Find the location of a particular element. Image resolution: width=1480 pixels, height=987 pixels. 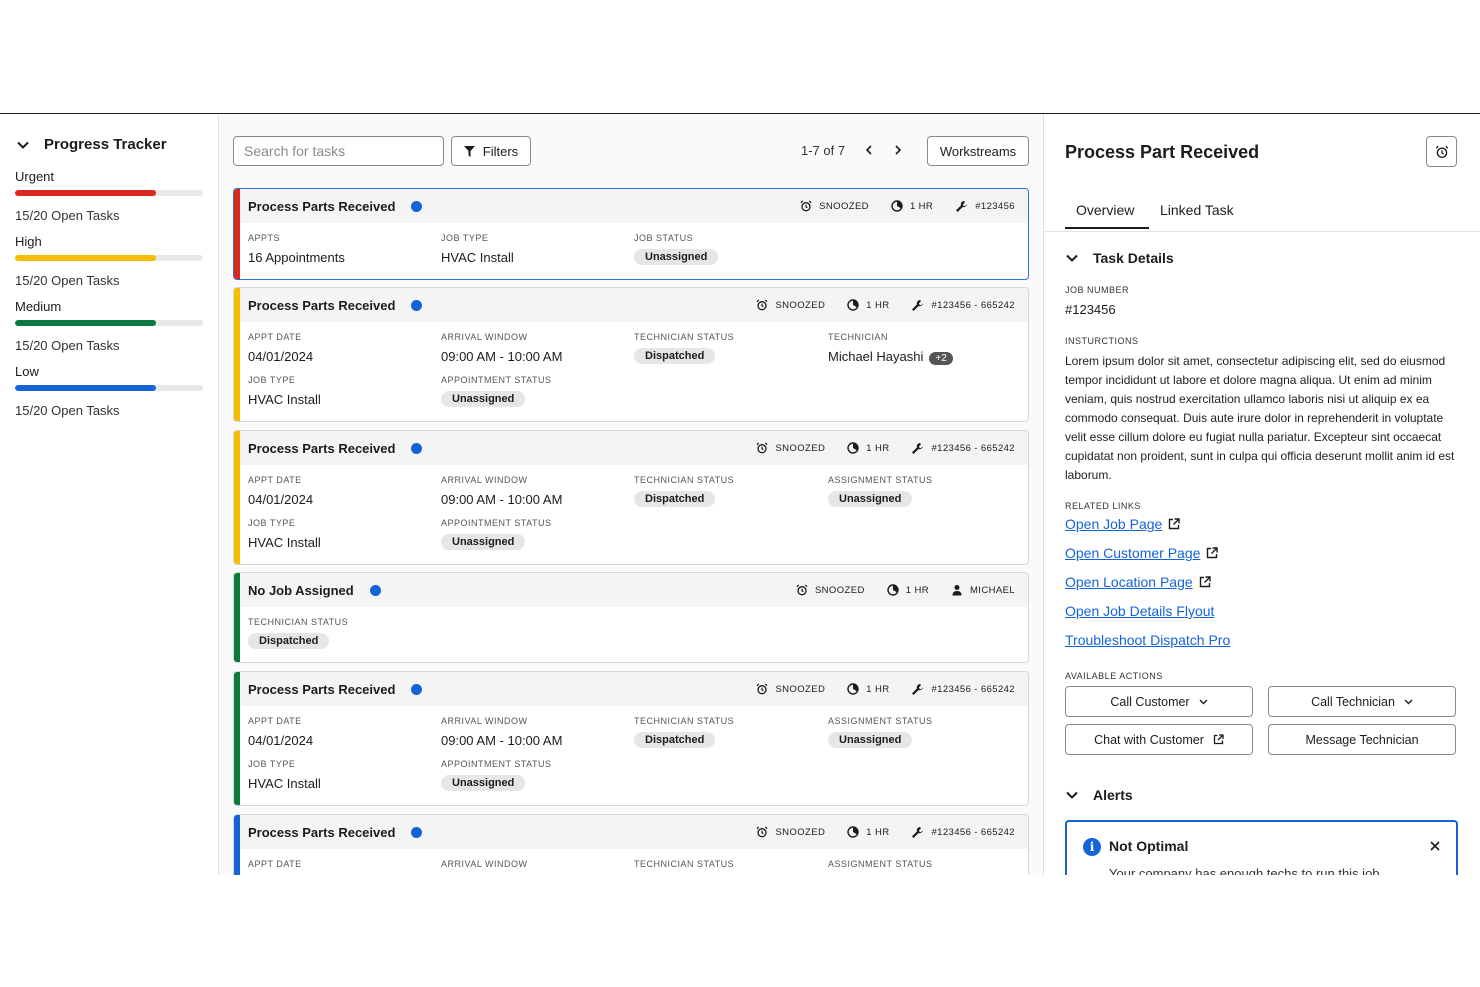

field-value: Michael Hayashi +2 is located at coordinates (890, 357).